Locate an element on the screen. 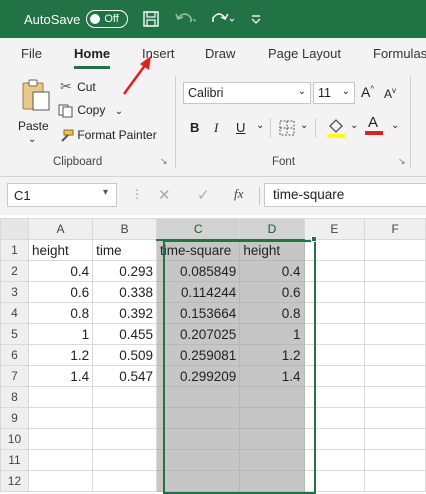 The image size is (426, 494). formula-input: time-square is located at coordinates (345, 195).